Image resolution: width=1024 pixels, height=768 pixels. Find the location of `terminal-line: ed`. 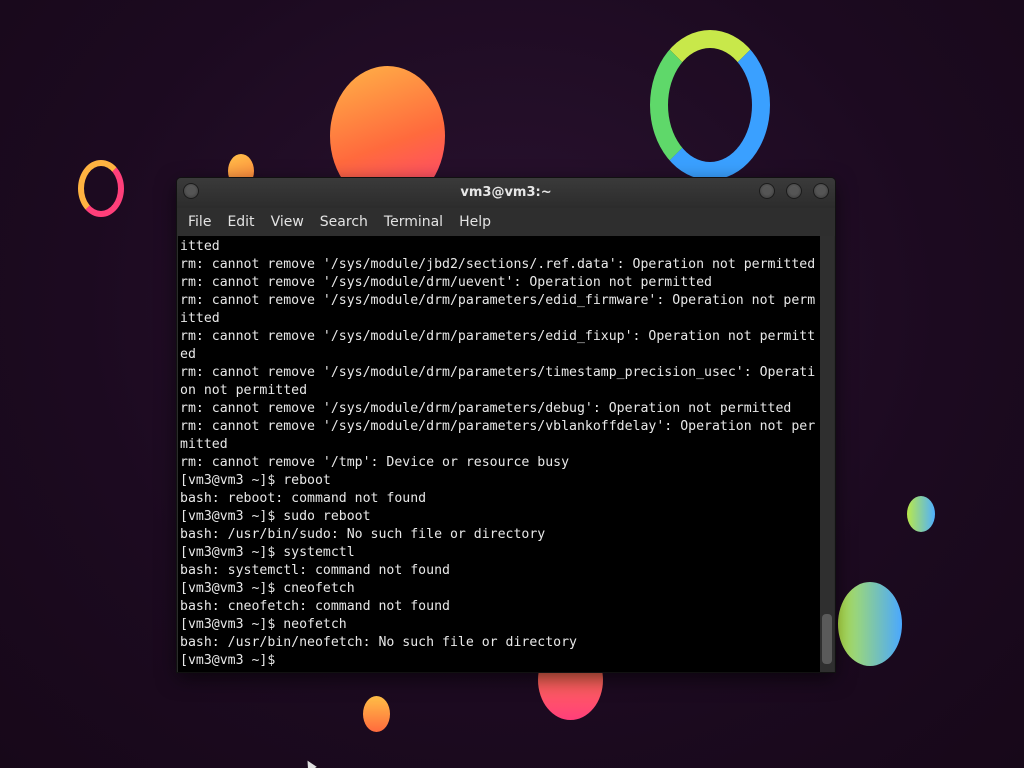

terminal-line: ed is located at coordinates (188, 354).